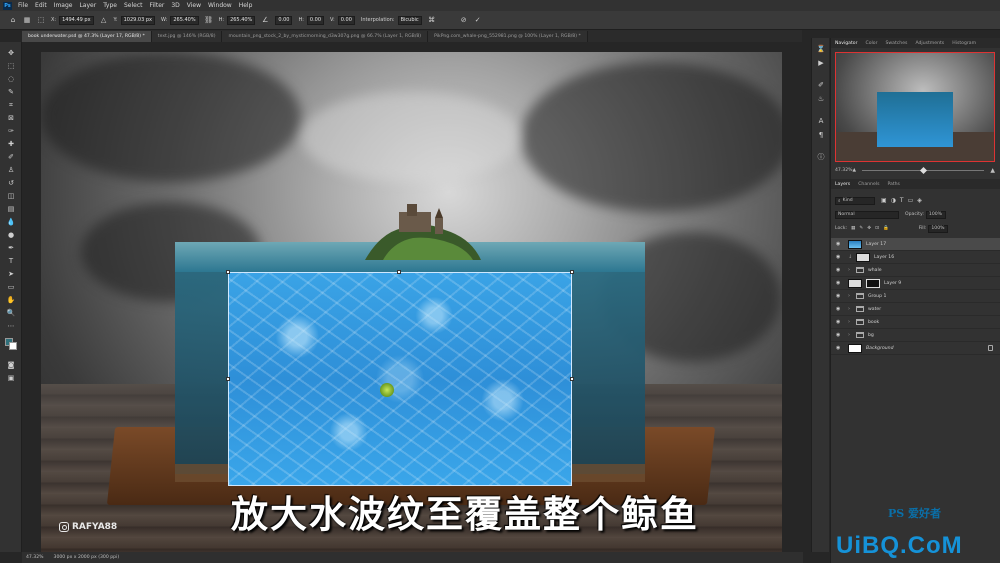 This screenshot has height=563, width=1000. What do you see at coordinates (874, 309) in the screenshot?
I see `layer-name: water` at bounding box center [874, 309].